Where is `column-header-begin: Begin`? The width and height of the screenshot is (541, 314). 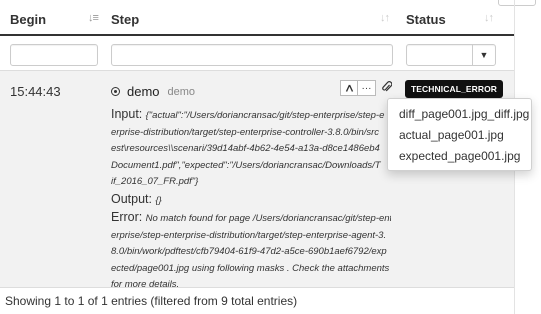 column-header-begin: Begin is located at coordinates (28, 19).